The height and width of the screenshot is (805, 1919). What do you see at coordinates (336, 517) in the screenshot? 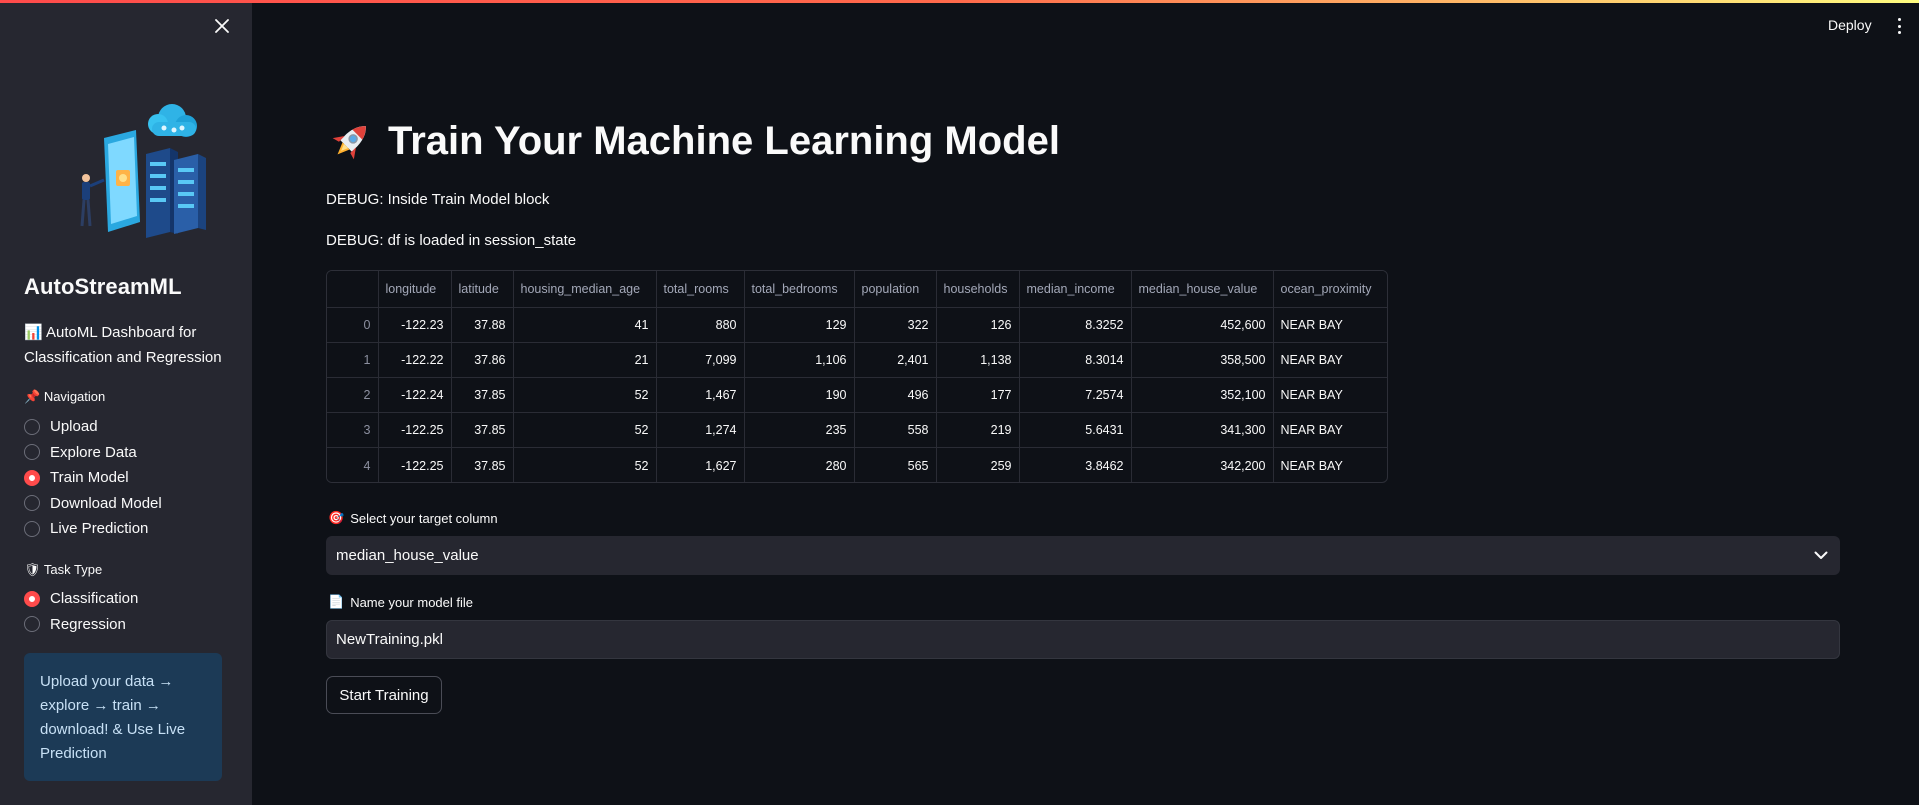
I see `target-icon: 🎯` at bounding box center [336, 517].